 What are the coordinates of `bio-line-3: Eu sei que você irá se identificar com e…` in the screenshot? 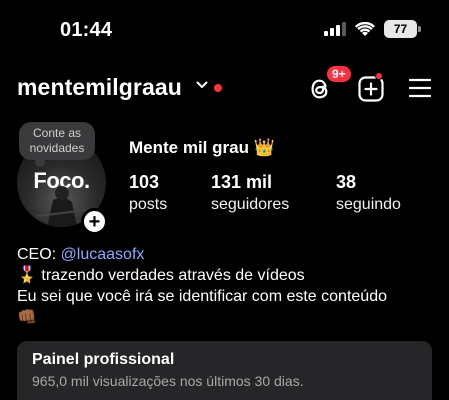 It's located at (202, 296).